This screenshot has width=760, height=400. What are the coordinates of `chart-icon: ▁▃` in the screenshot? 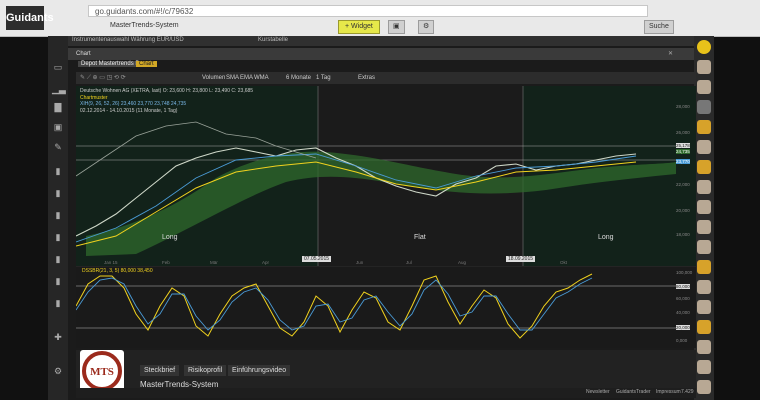 It's located at (59, 89).